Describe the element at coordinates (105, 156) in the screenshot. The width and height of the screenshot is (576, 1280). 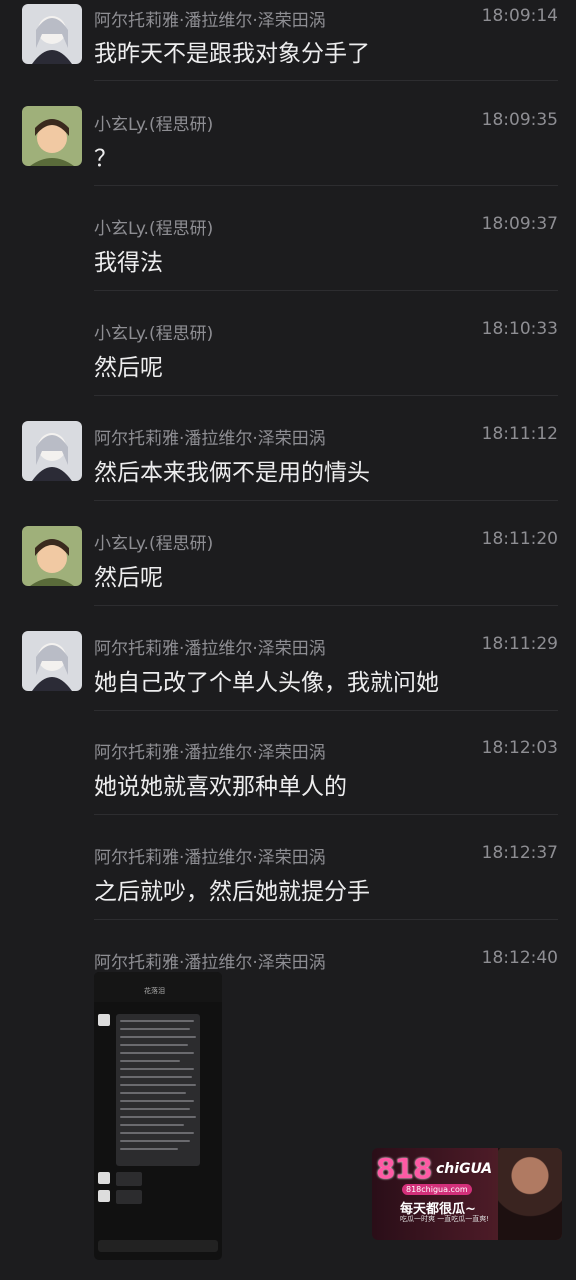
I see `message-text: ？` at that location.